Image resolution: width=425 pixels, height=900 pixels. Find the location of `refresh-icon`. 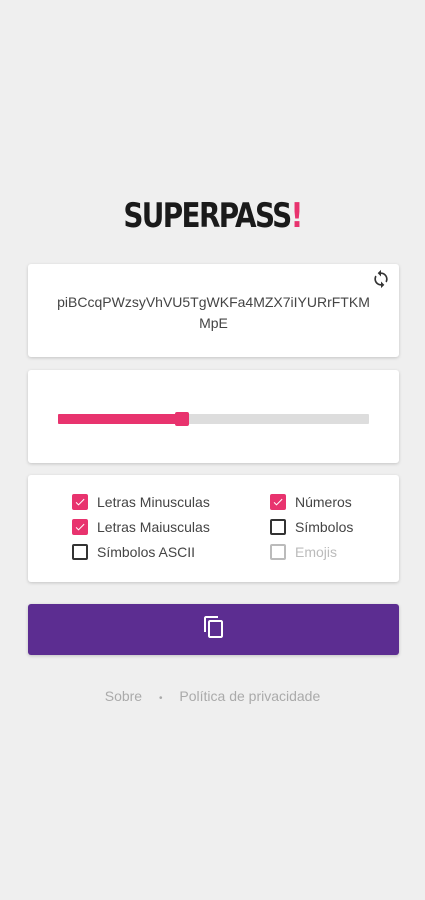

refresh-icon is located at coordinates (381, 279).